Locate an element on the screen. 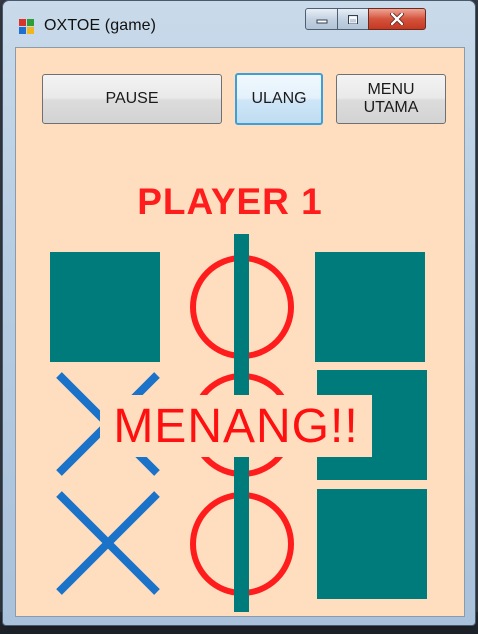  win-banner: MENANG!! is located at coordinates (236, 426).